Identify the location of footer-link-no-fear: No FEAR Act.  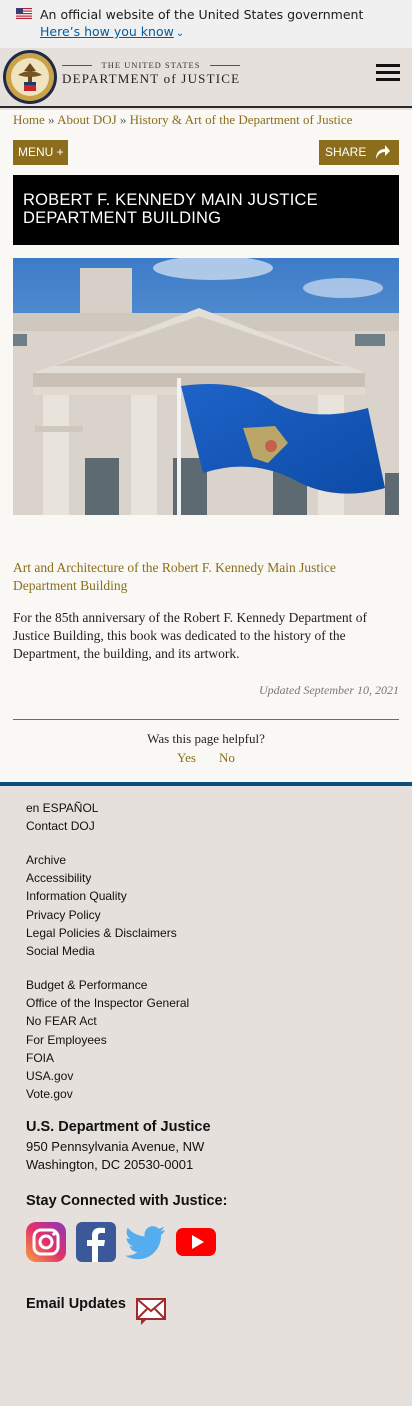
(107, 1021).